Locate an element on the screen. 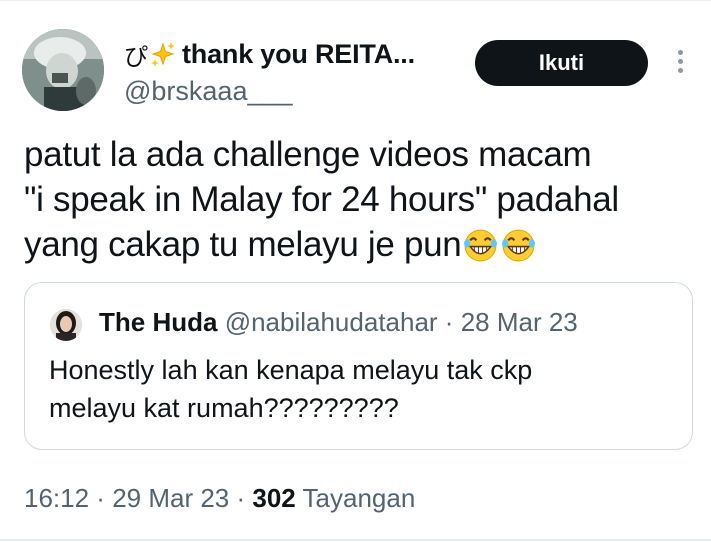  quote-line: Honestly lah kan kenapa melayu tak ckp is located at coordinates (291, 370).